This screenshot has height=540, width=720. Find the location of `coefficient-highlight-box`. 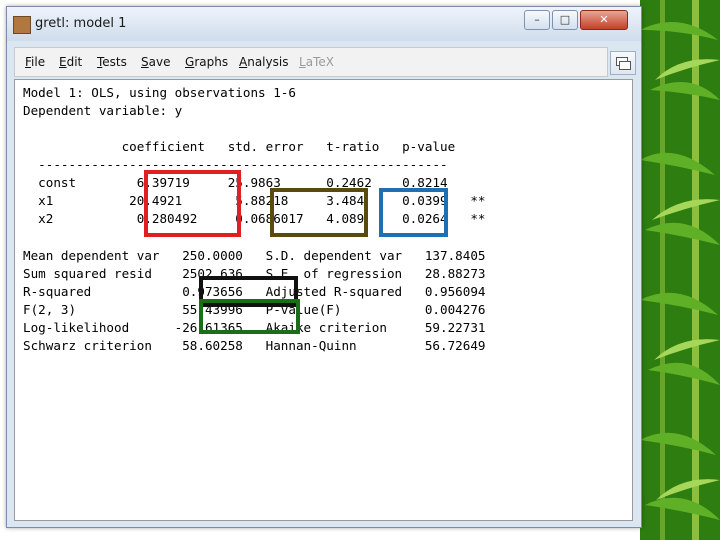

coefficient-highlight-box is located at coordinates (192, 203).